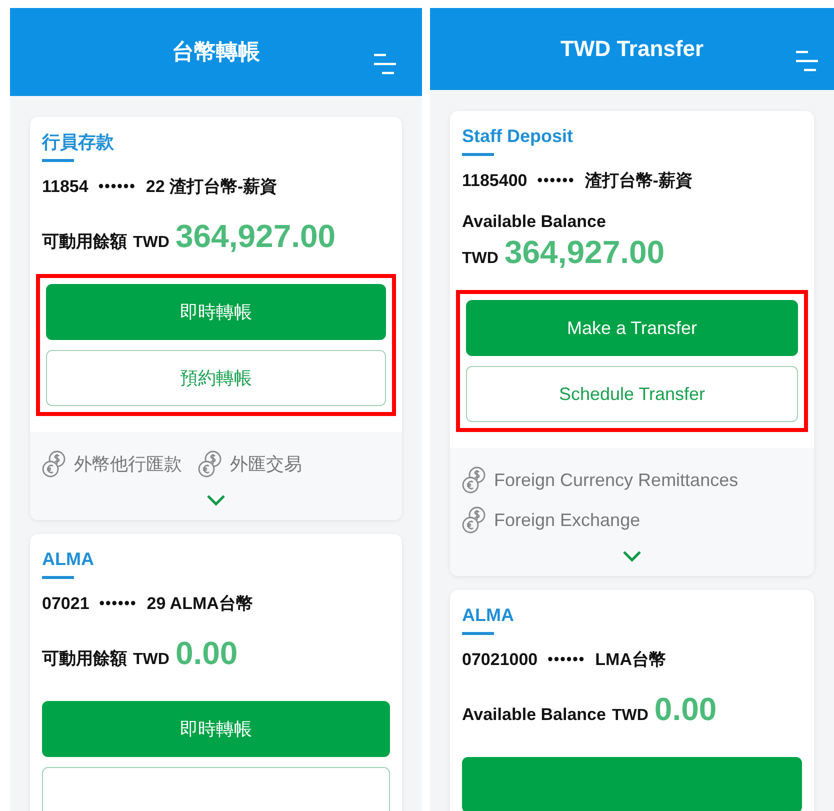  I want to click on account-number: 07021, so click(66, 604).